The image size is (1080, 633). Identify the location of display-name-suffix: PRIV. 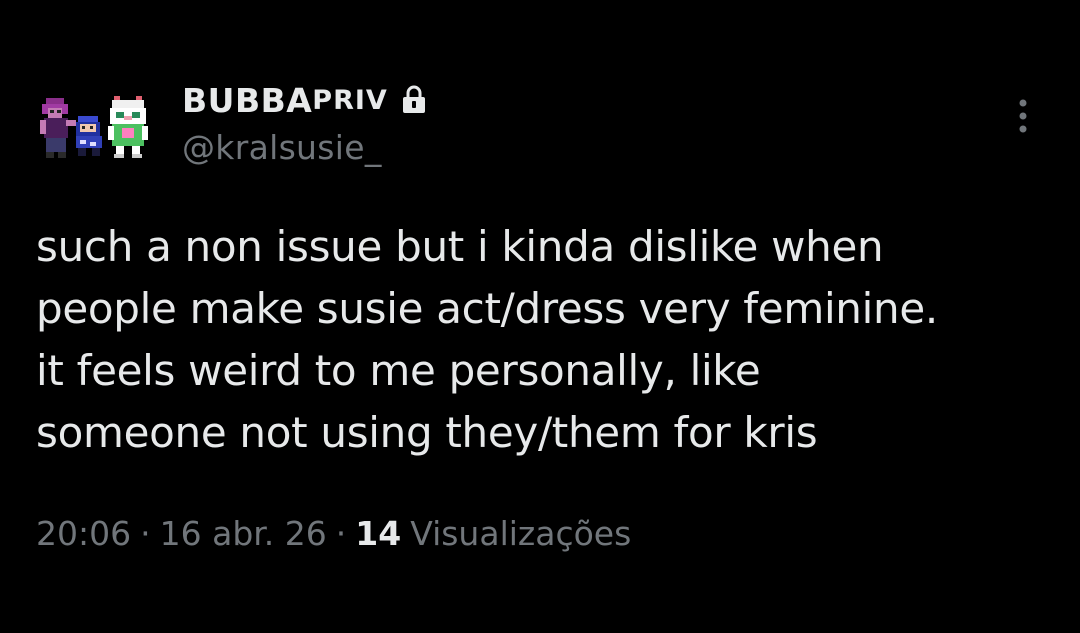
(350, 100).